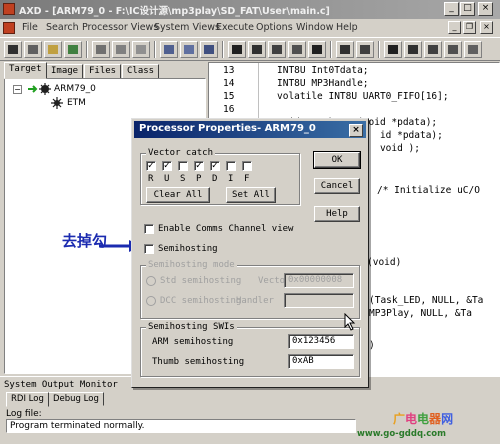 Image resolution: width=500 pixels, height=444 pixels. Describe the element at coordinates (393, 49) in the screenshot. I see `registers-button` at that location.